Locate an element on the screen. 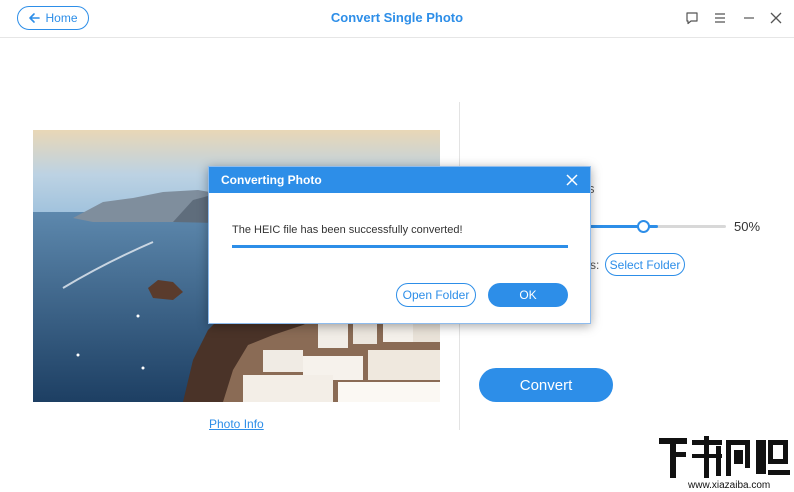 The width and height of the screenshot is (794, 492). partial-label-output: s: is located at coordinates (595, 265).